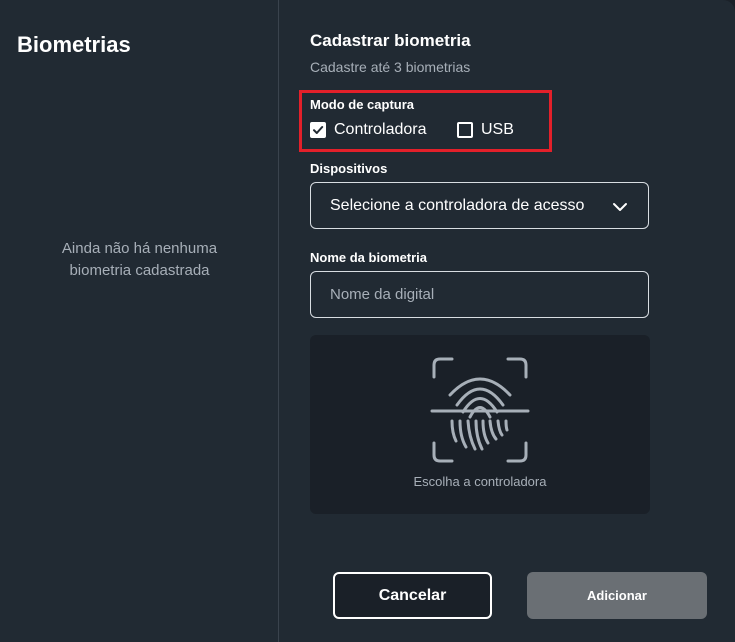 Image resolution: width=735 pixels, height=642 pixels. I want to click on empty-state-line-2: biometria cadastrada, so click(139, 270).